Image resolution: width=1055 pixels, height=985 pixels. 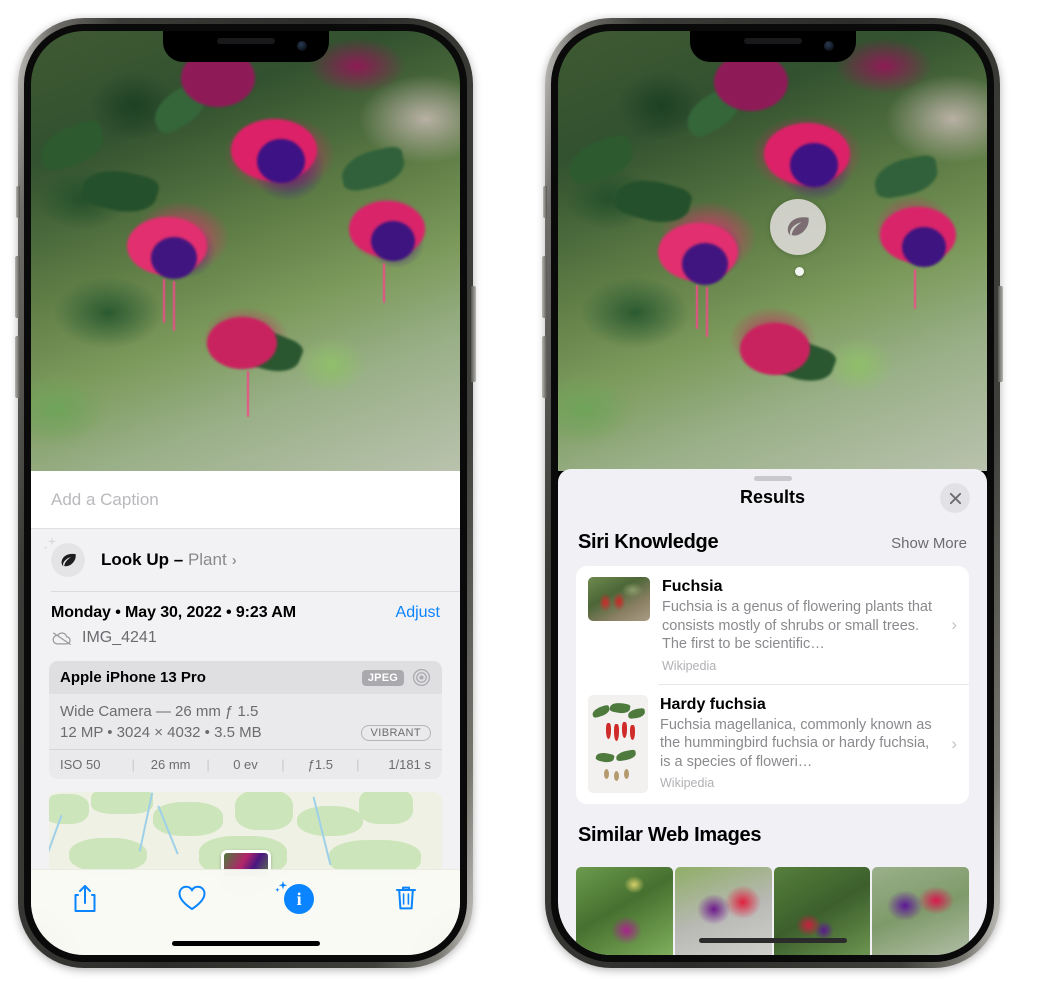 I want to click on notch-right, so click(x=772, y=46).